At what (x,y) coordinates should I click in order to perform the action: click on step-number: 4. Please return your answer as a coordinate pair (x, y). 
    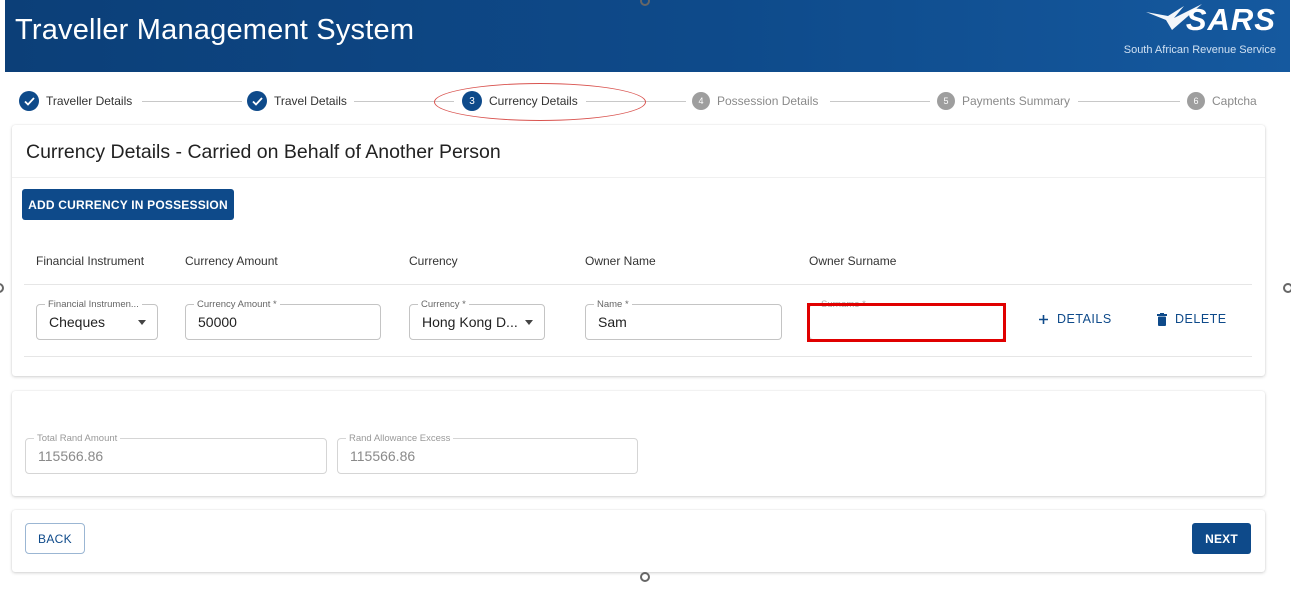
    Looking at the image, I should click on (701, 101).